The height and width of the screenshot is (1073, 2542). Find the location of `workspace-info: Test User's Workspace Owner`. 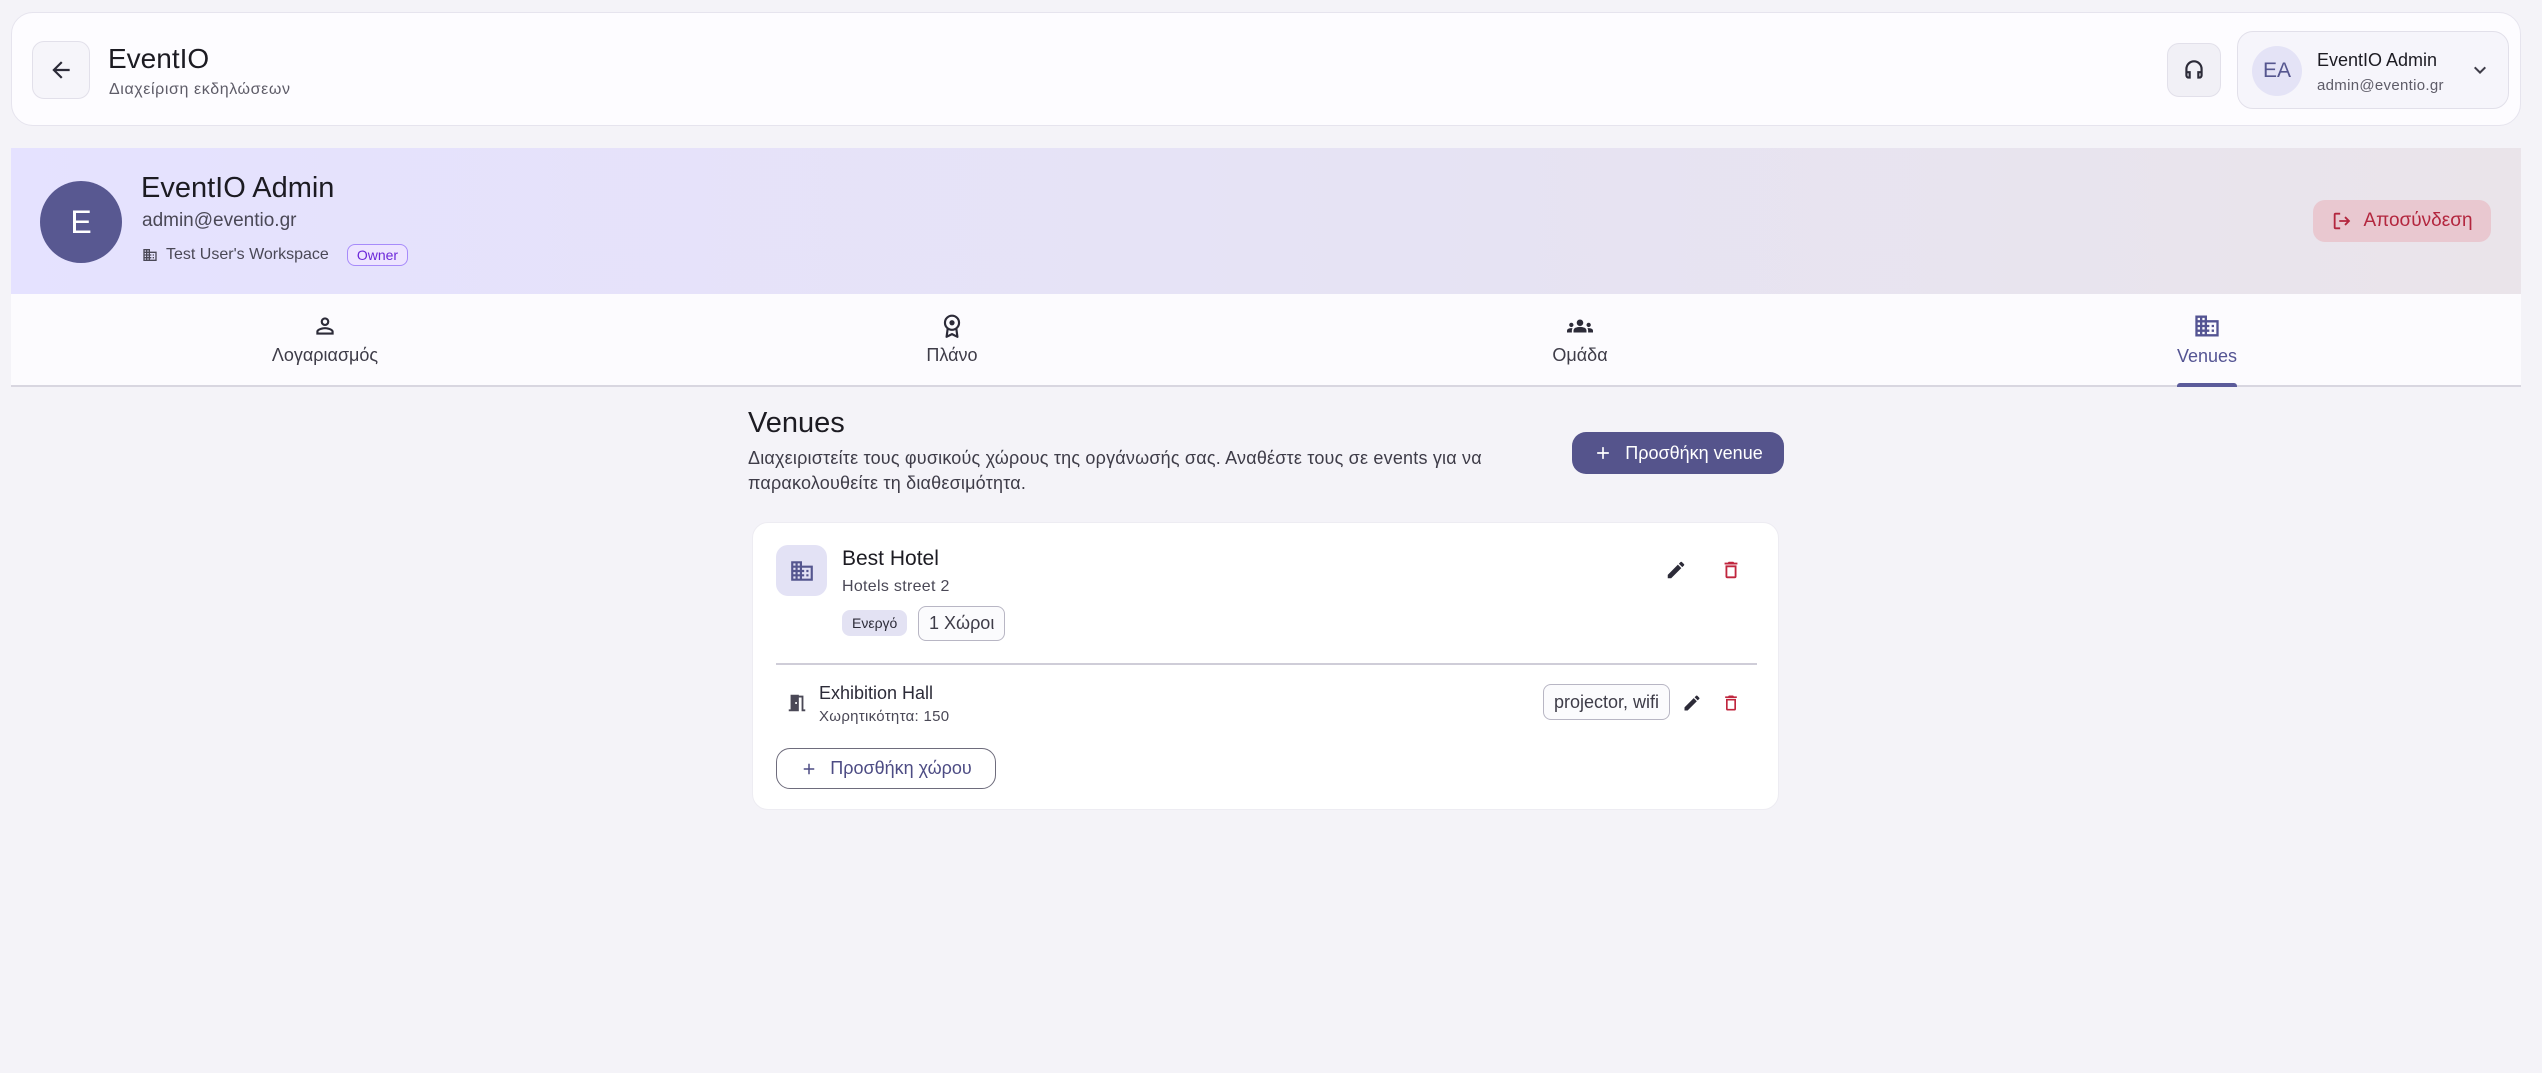

workspace-info: Test User's Workspace Owner is located at coordinates (275, 255).